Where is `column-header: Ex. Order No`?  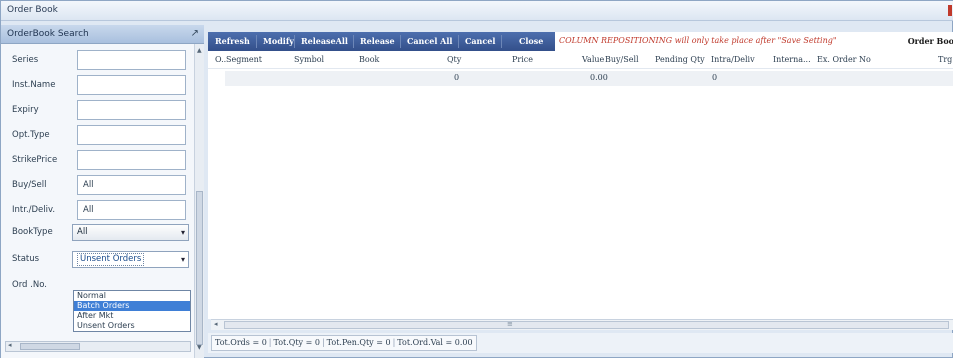
column-header: Ex. Order No is located at coordinates (844, 59).